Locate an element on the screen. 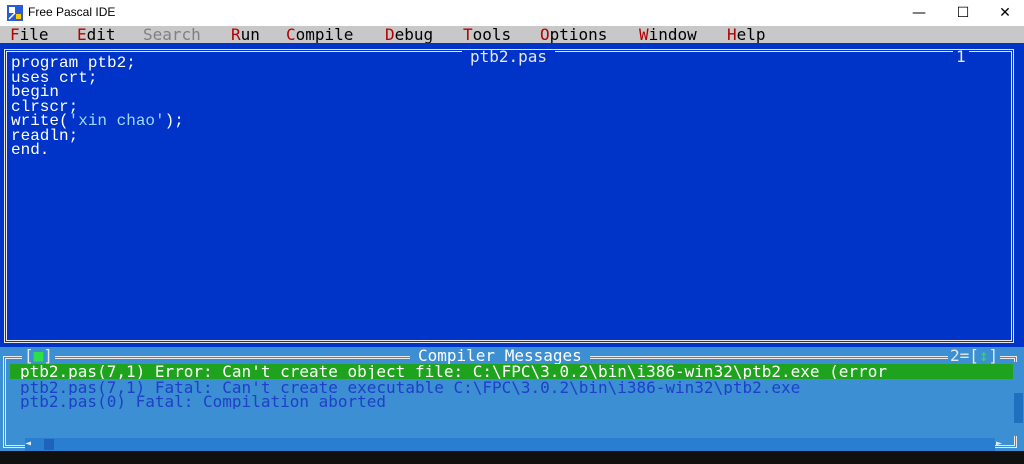 Image resolution: width=1024 pixels, height=464 pixels. menu-run: Run is located at coordinates (245, 34).